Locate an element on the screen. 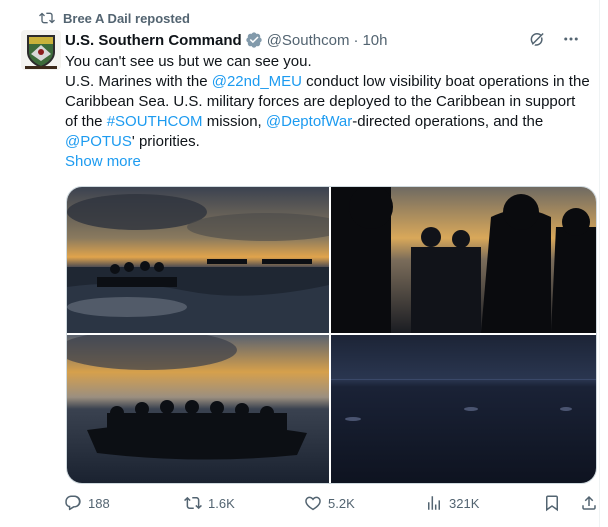  like-count: 5.2K is located at coordinates (341, 503).